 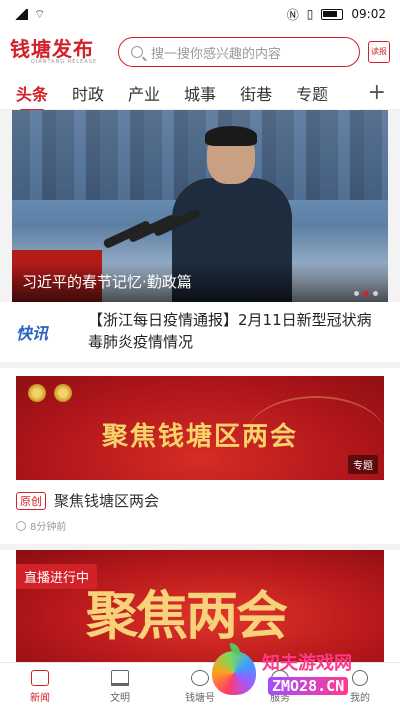 I want to click on qiantang-icon, so click(x=200, y=678).